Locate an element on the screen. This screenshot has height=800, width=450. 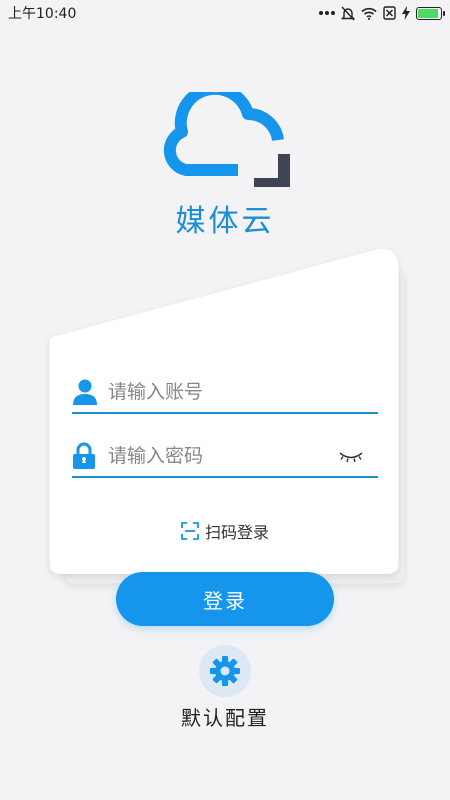
account-field is located at coordinates (225, 393).